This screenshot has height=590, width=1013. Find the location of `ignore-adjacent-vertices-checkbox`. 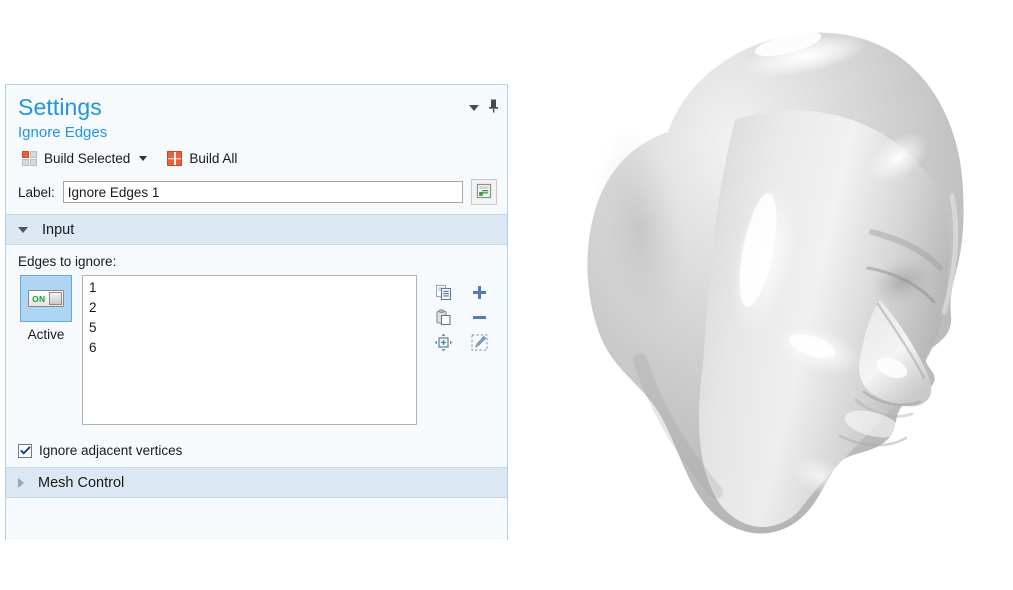

ignore-adjacent-vertices-checkbox is located at coordinates (25, 450).